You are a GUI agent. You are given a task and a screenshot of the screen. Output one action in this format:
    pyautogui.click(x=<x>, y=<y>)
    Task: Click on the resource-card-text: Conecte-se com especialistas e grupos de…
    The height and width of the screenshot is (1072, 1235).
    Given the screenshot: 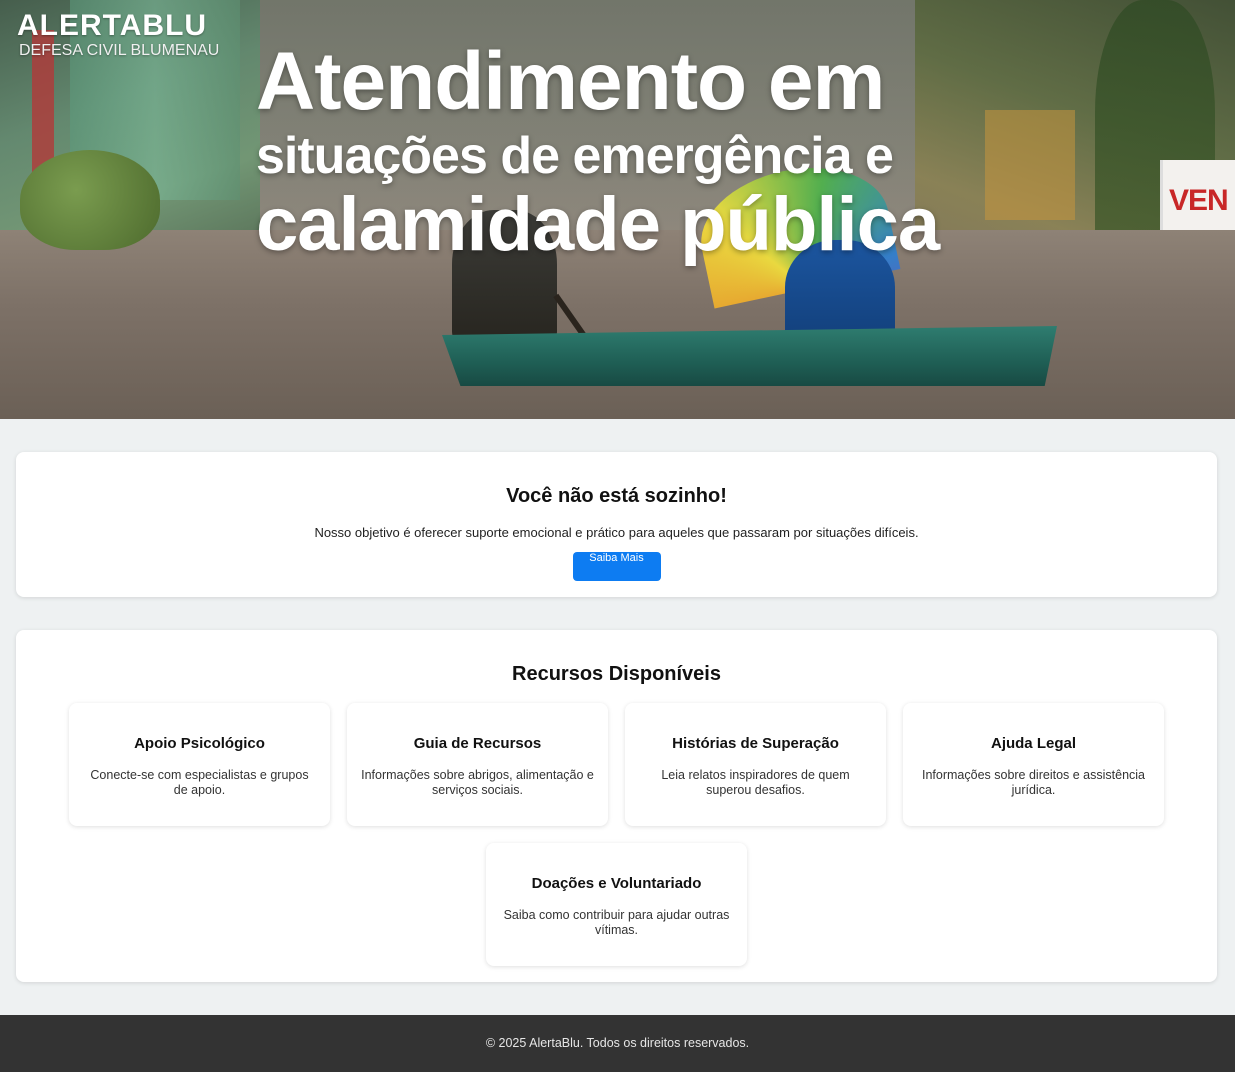 What is the action you would take?
    pyautogui.click(x=199, y=782)
    